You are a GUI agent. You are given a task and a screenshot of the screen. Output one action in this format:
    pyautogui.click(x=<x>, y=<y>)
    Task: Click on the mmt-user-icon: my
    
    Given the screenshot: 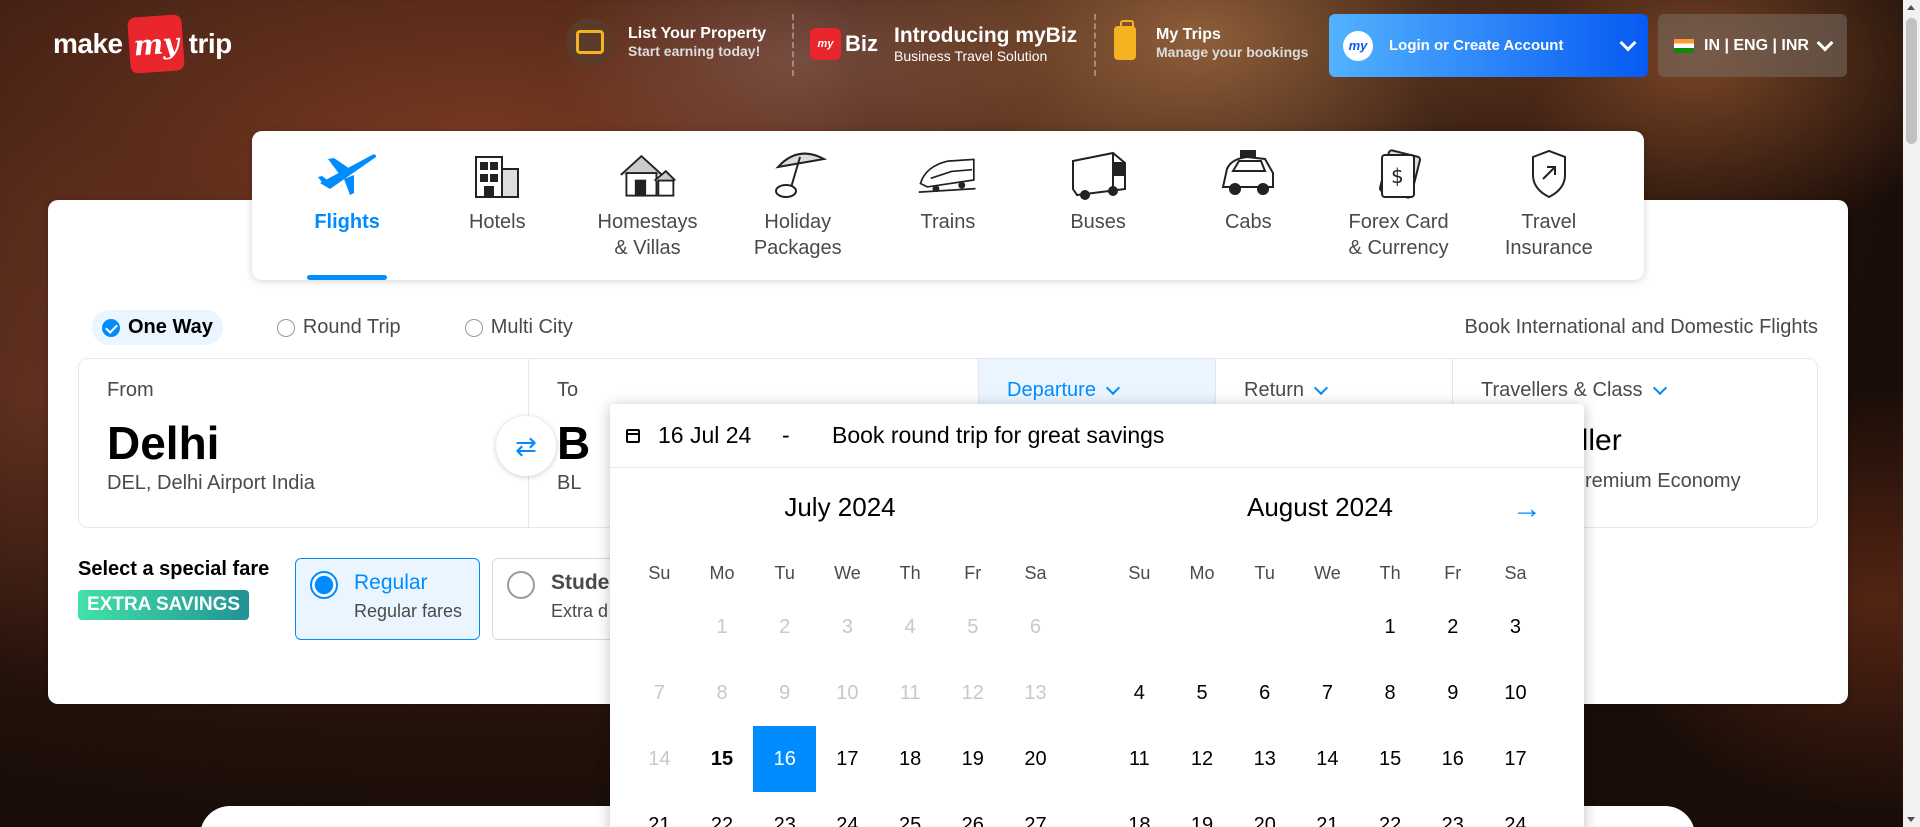 What is the action you would take?
    pyautogui.click(x=1358, y=45)
    